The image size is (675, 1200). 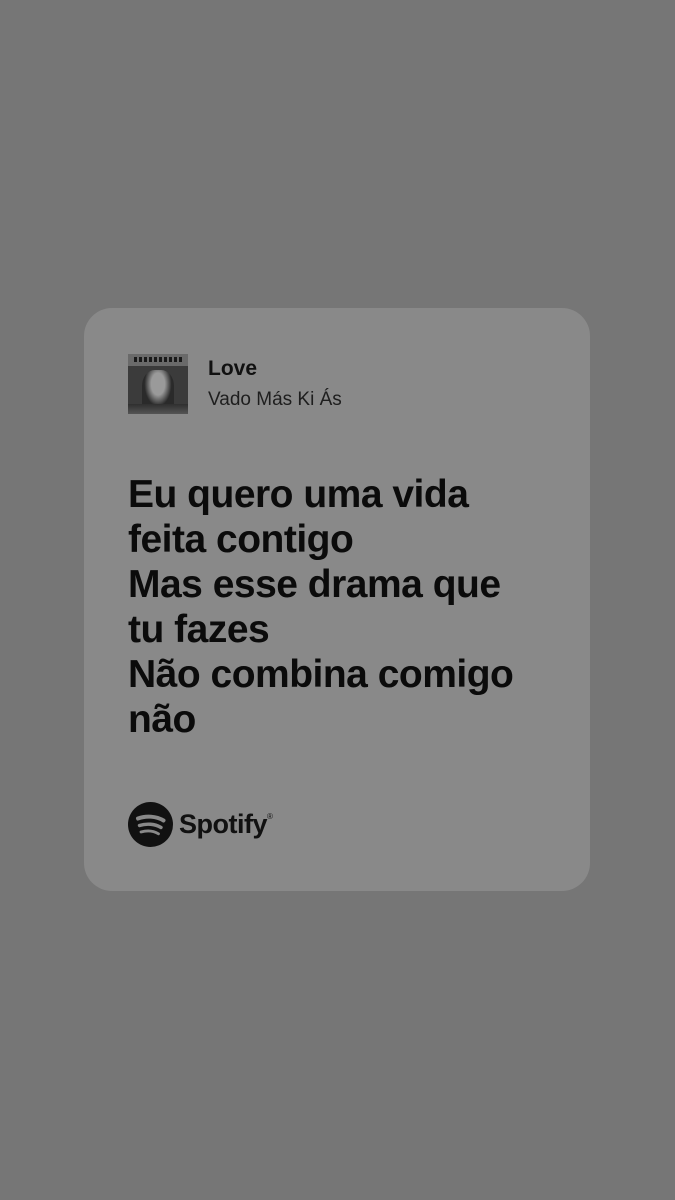 I want to click on spotify-wordmark: Spotify®, so click(x=226, y=824).